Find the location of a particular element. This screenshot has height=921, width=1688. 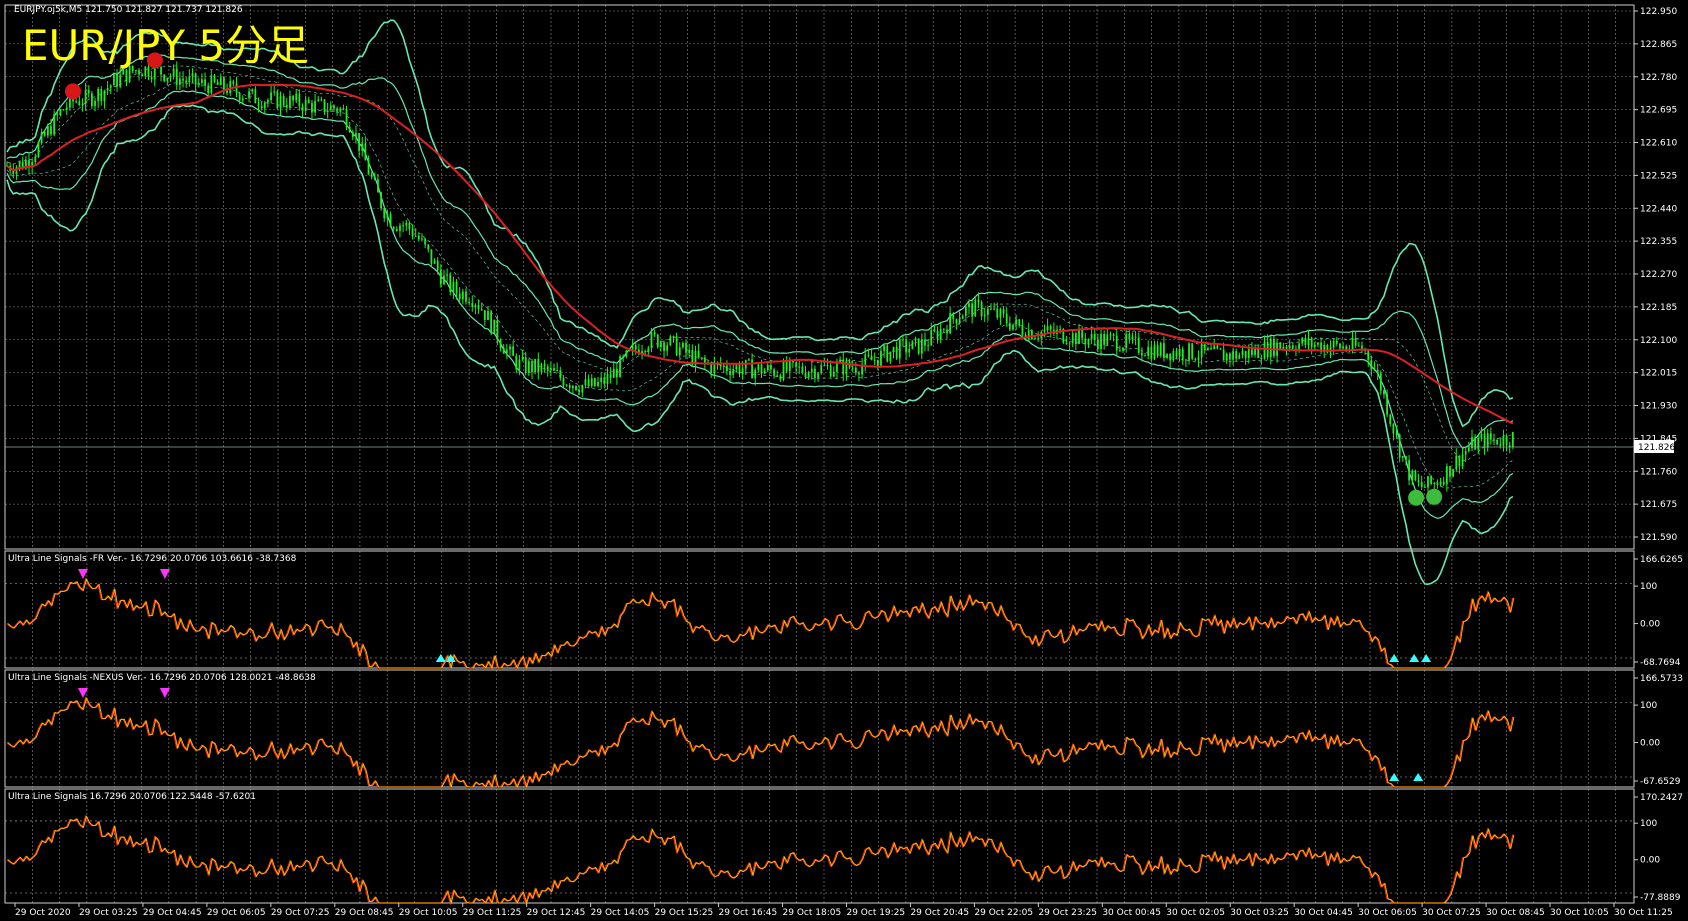

time-tick-label: 29 Oct 18:05 is located at coordinates (812, 913).